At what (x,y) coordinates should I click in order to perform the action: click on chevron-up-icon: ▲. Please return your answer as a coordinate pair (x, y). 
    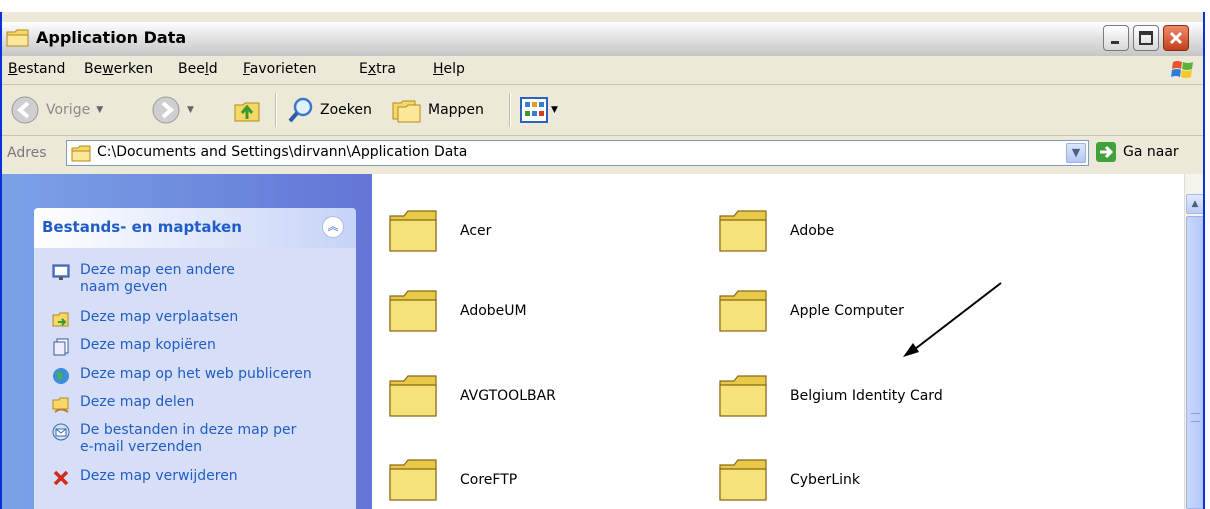
    Looking at the image, I should click on (1195, 204).